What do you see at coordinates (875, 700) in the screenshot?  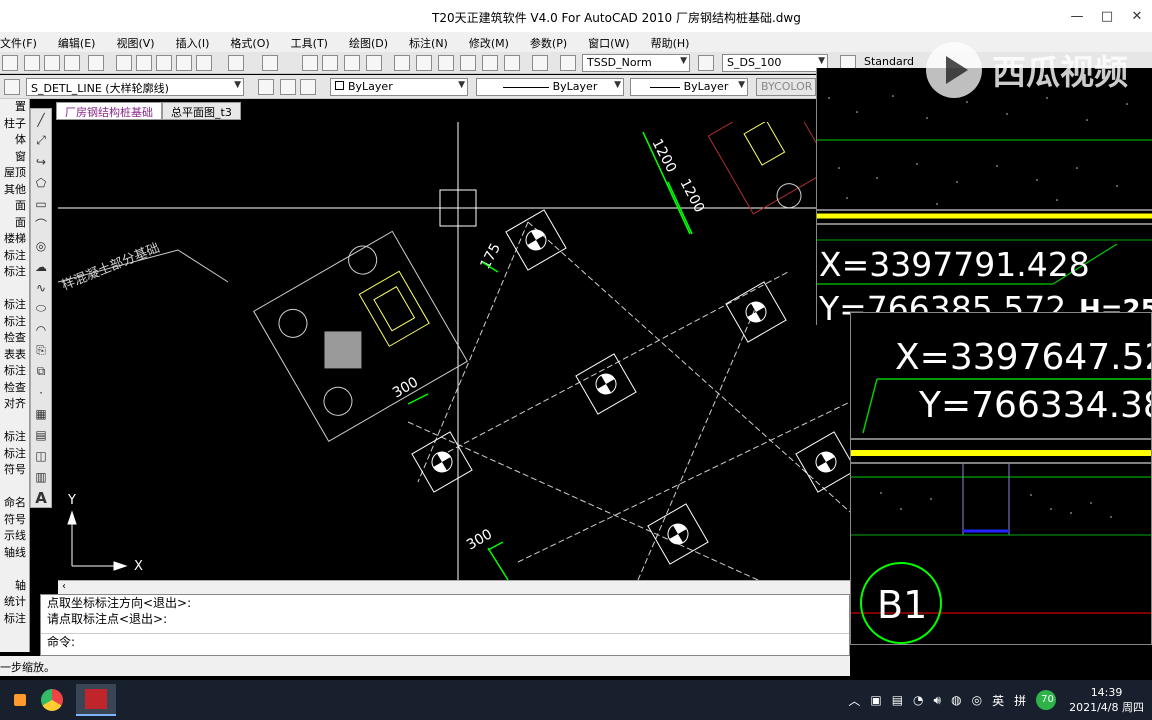 I see `app-tray-icon: ▣` at bounding box center [875, 700].